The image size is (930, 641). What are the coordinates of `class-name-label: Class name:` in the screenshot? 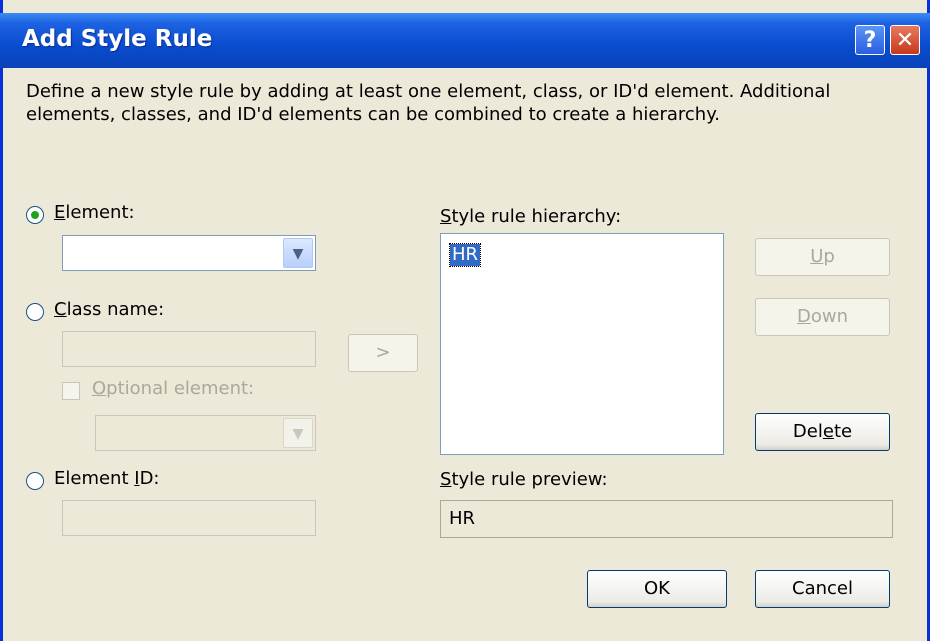 It's located at (109, 309).